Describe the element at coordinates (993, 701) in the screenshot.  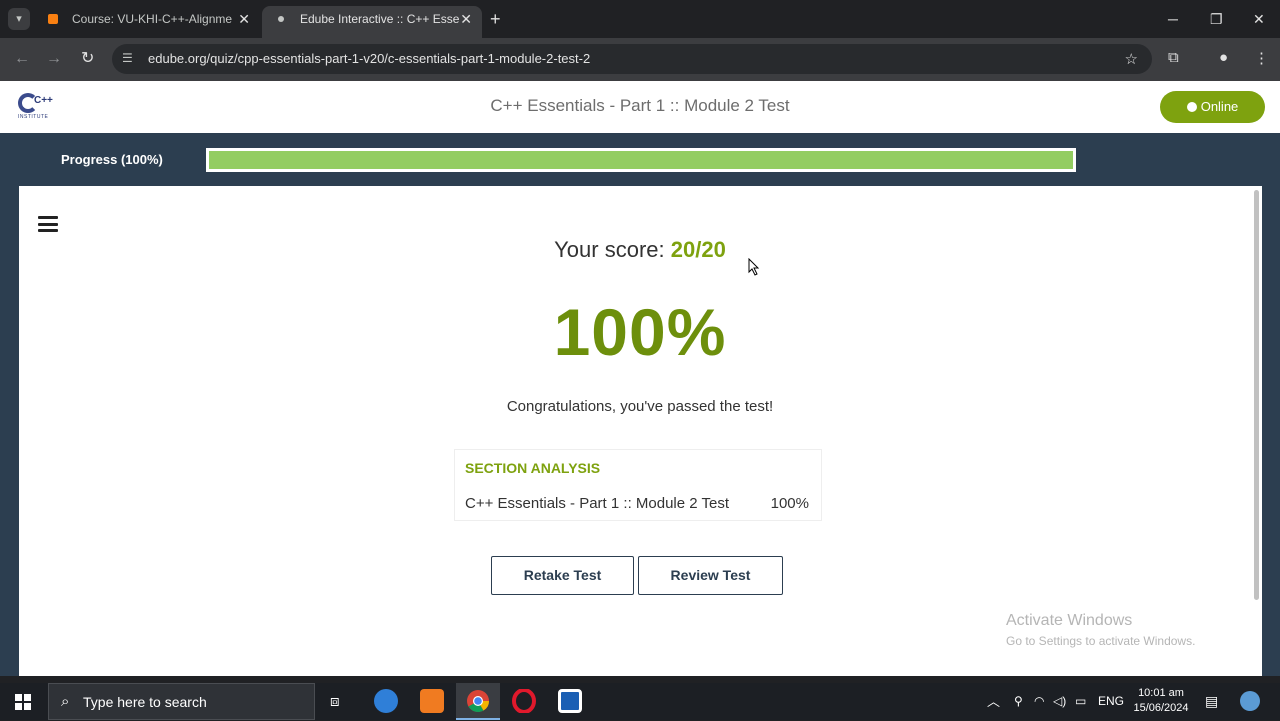
I see `tray-chevron-icon: ︿` at that location.